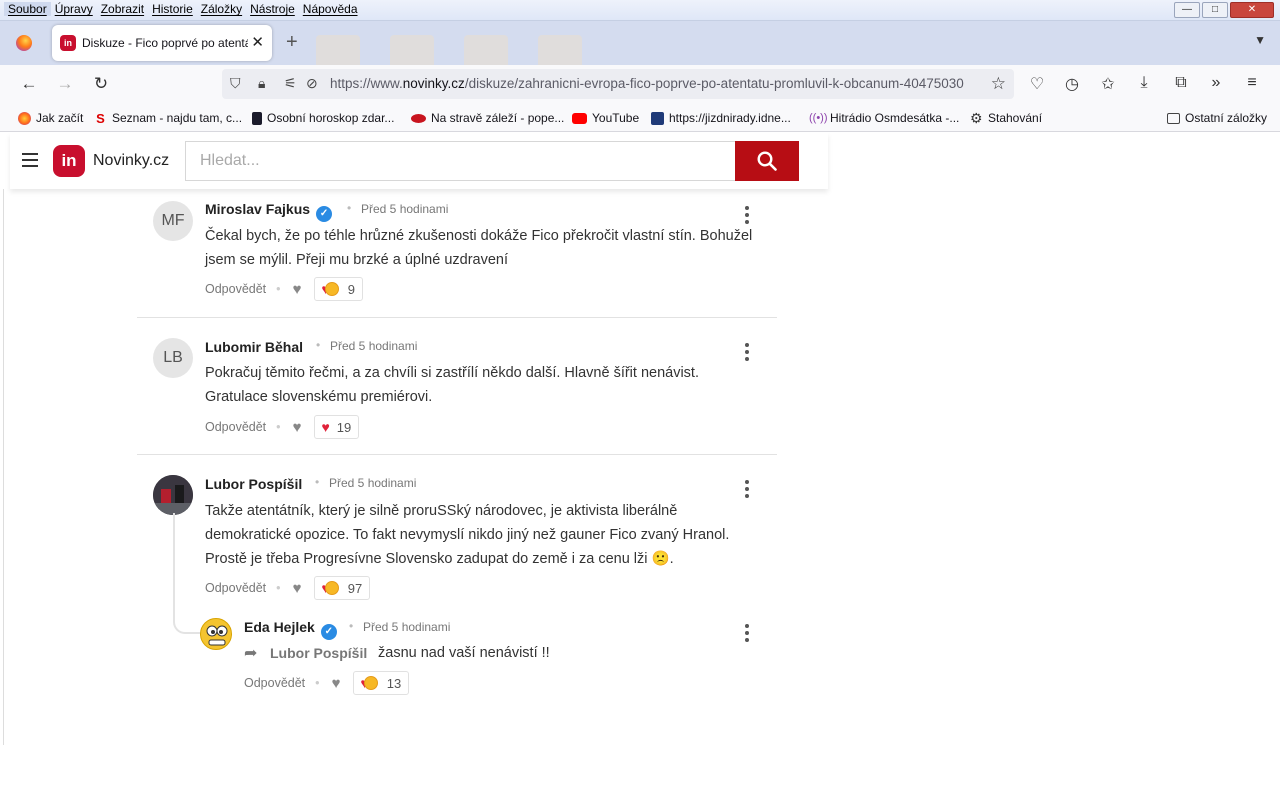 This screenshot has width=1280, height=800. I want to click on angry-emoji-icon, so click(370, 683).